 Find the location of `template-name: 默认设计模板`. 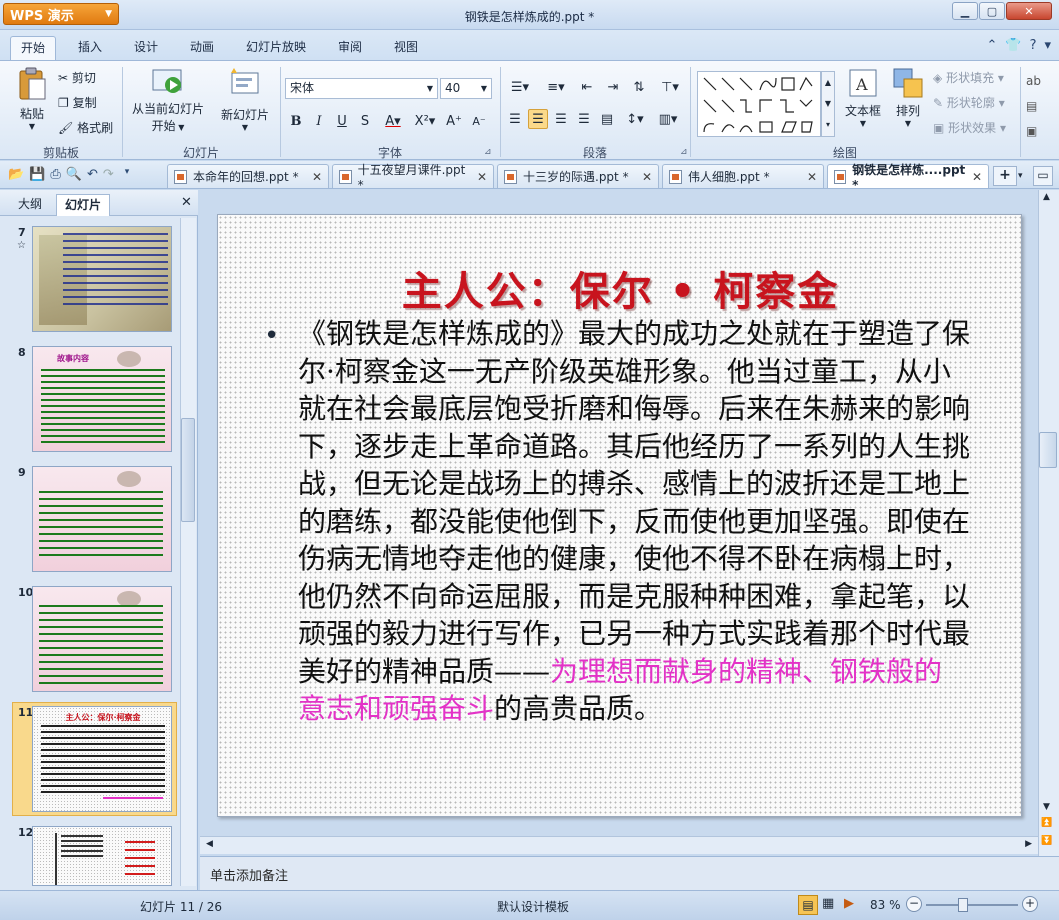

template-name: 默认设计模板 is located at coordinates (533, 906).